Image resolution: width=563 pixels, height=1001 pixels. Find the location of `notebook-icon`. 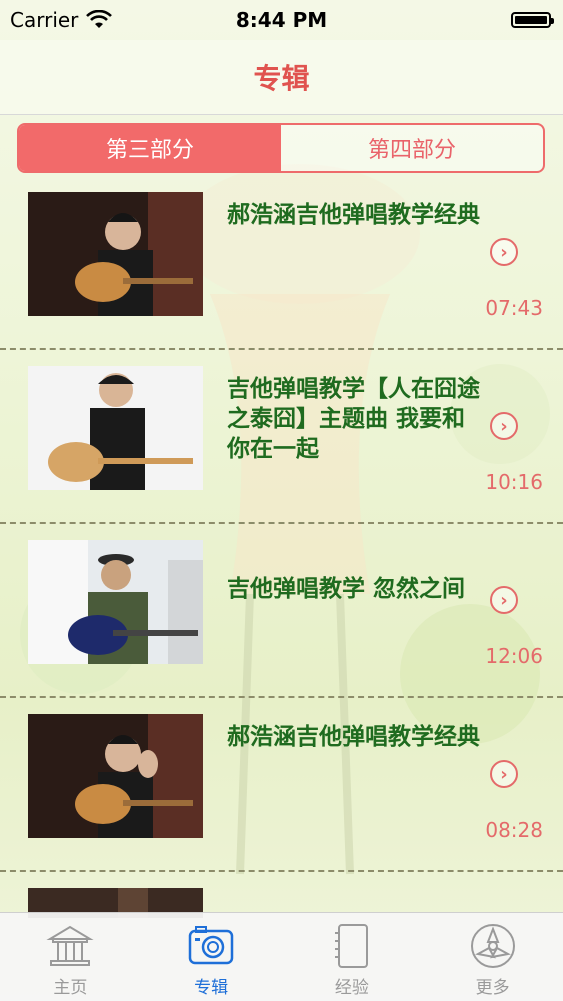

notebook-icon is located at coordinates (351, 946).